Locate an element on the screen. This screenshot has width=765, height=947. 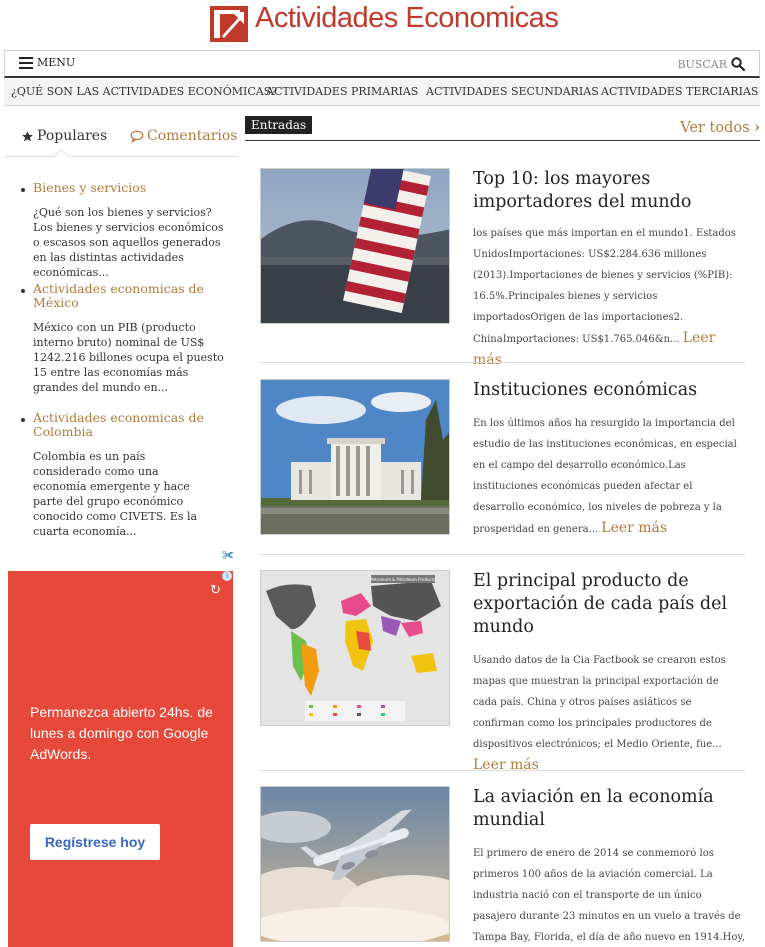
tab-comments: Comentarios is located at coordinates (183, 136).